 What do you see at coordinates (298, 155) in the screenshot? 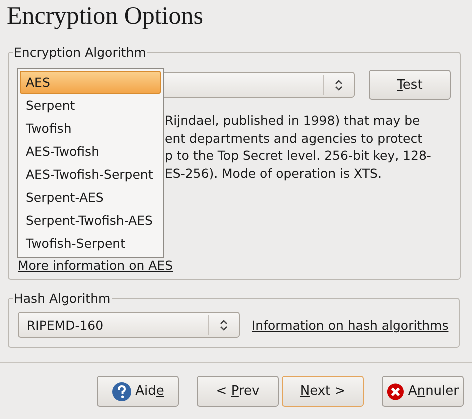
I see `description-text: p to the Top Secret level. 256-bit key, 128-` at bounding box center [298, 155].